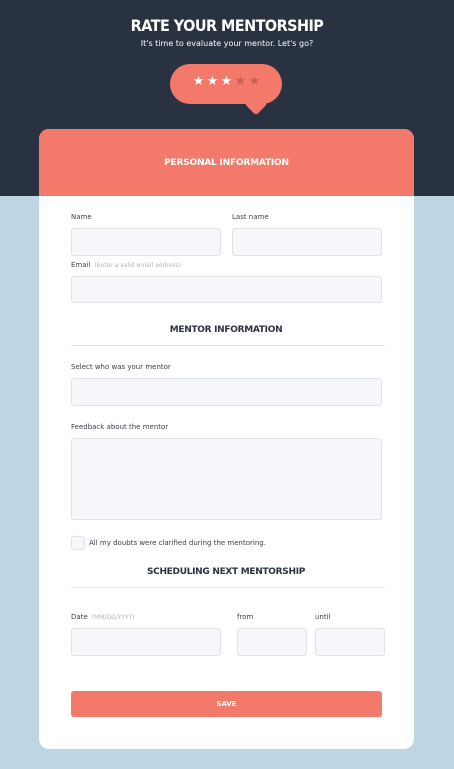  I want to click on email-label: Email, so click(81, 265).